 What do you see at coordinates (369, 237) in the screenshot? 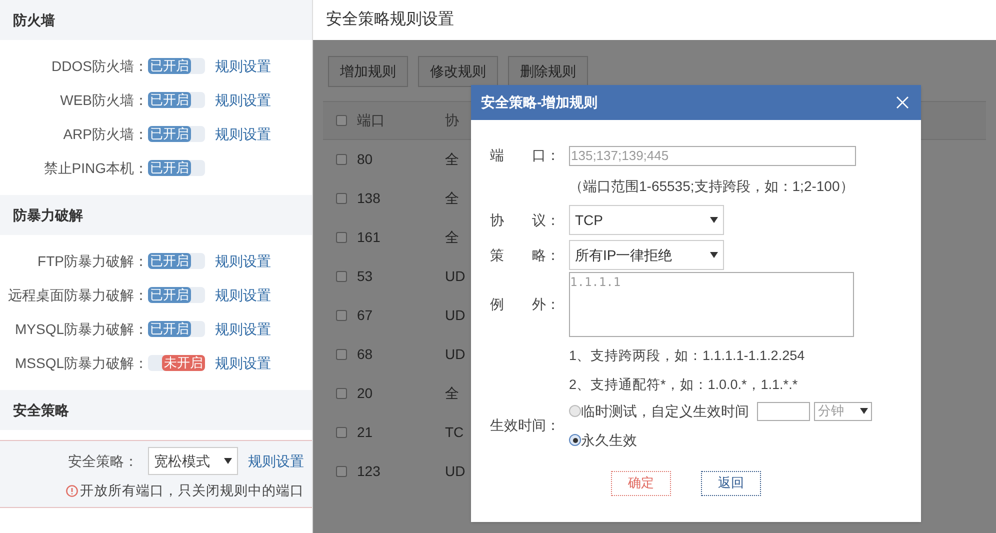
I see `table-cell-text: 161` at bounding box center [369, 237].